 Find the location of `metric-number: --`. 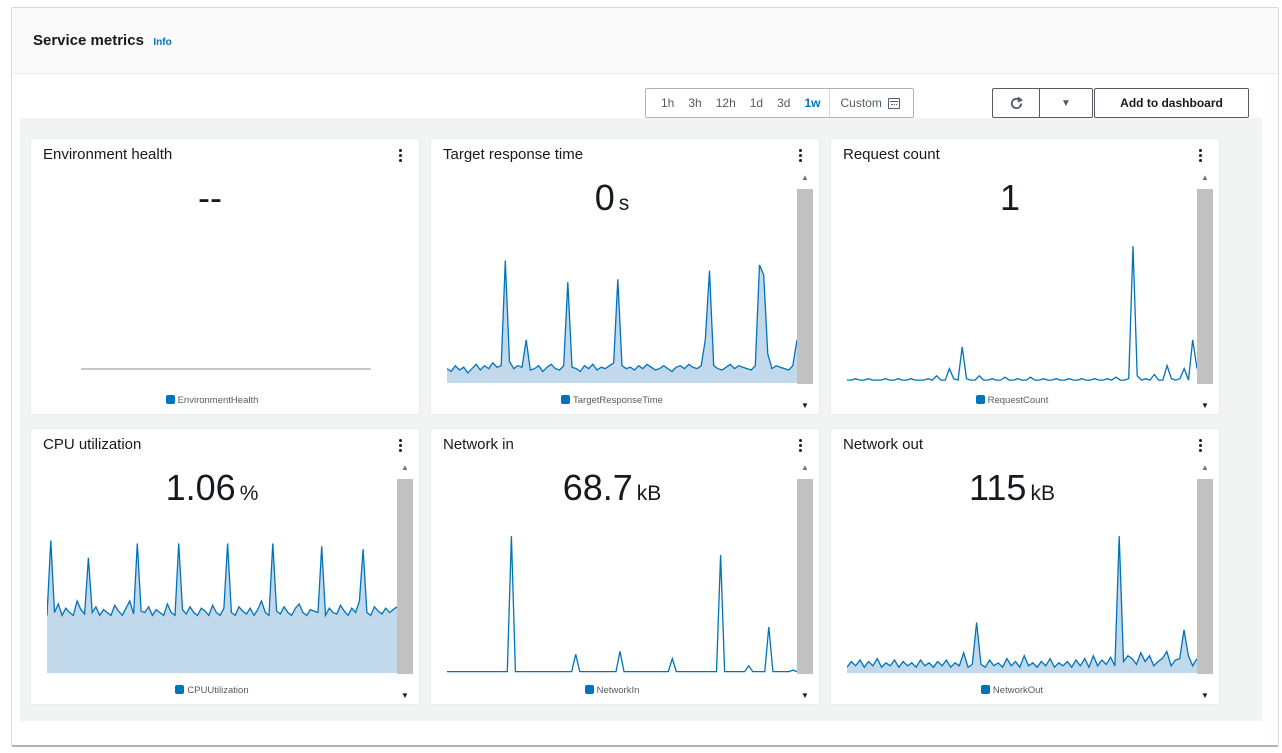

metric-number: -- is located at coordinates (210, 197).